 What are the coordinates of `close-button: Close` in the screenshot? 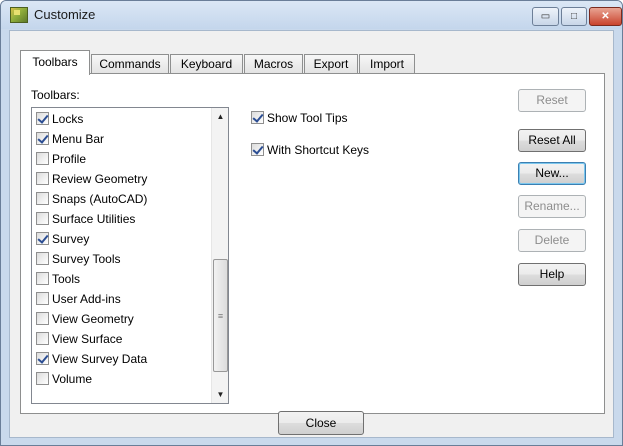 It's located at (321, 423).